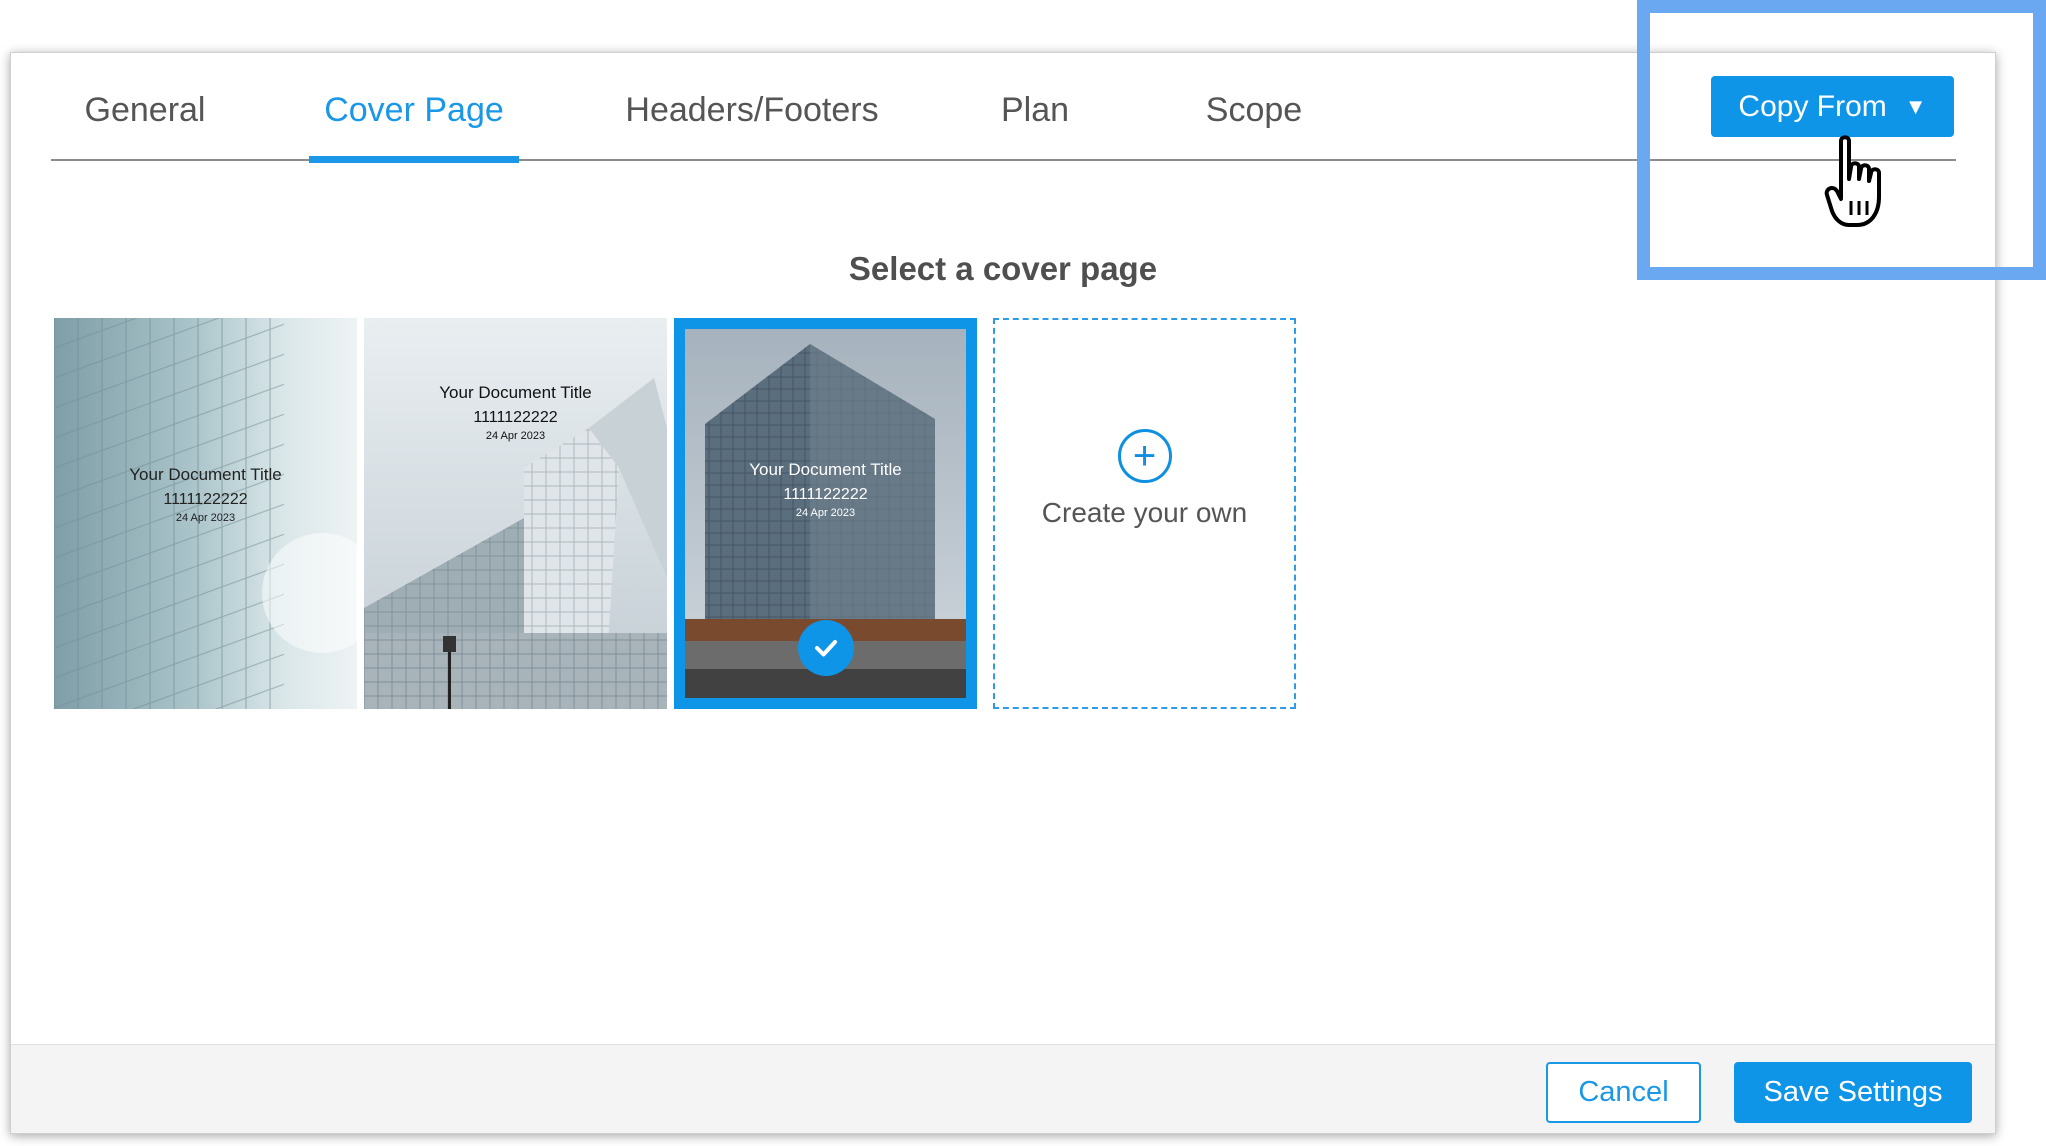 The image size is (2046, 1146). What do you see at coordinates (1853, 1092) in the screenshot?
I see `save-settings-button: Save Settings` at bounding box center [1853, 1092].